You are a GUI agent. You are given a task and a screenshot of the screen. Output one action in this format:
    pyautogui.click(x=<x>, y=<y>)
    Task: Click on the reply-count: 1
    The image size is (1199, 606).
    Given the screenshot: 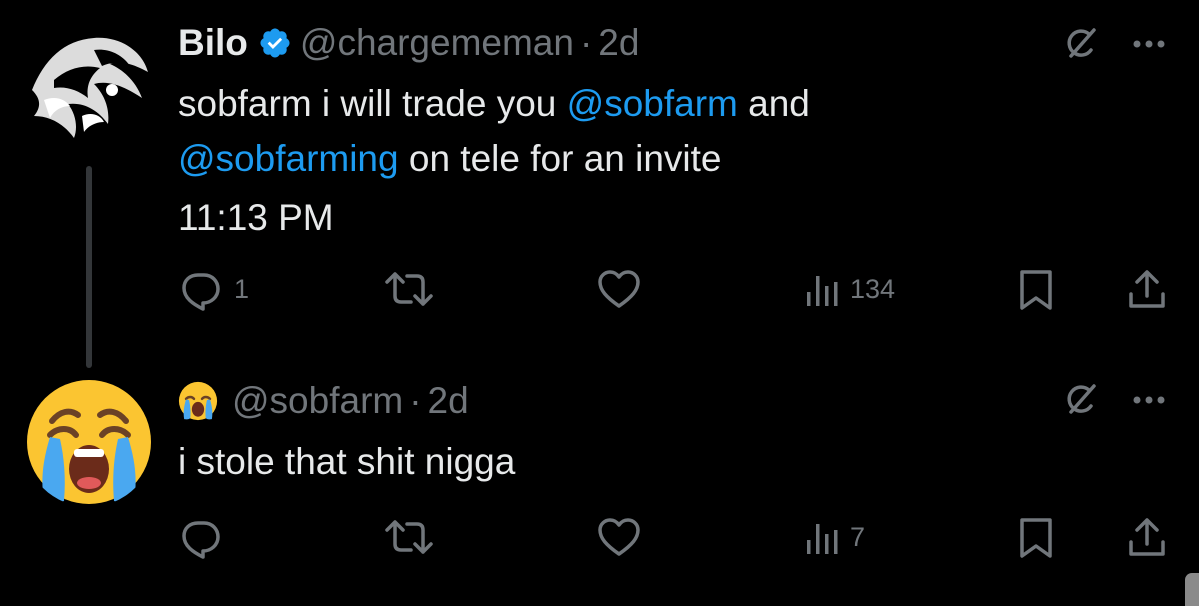 What is the action you would take?
    pyautogui.click(x=242, y=288)
    